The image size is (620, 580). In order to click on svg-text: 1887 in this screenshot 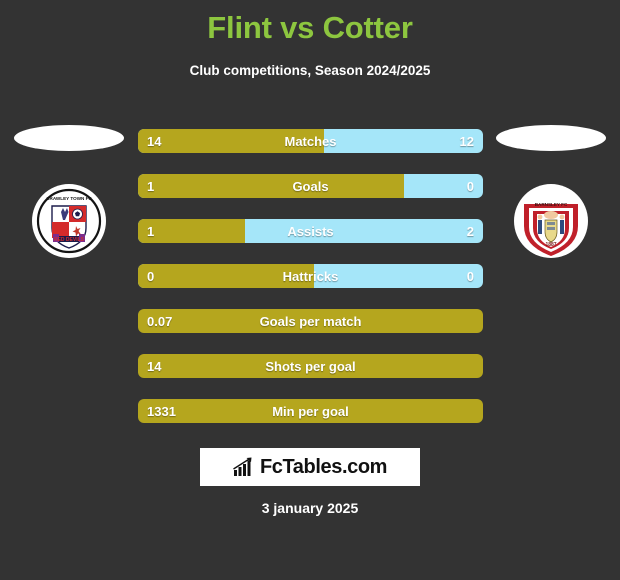, I will do `click(550, 245)`.